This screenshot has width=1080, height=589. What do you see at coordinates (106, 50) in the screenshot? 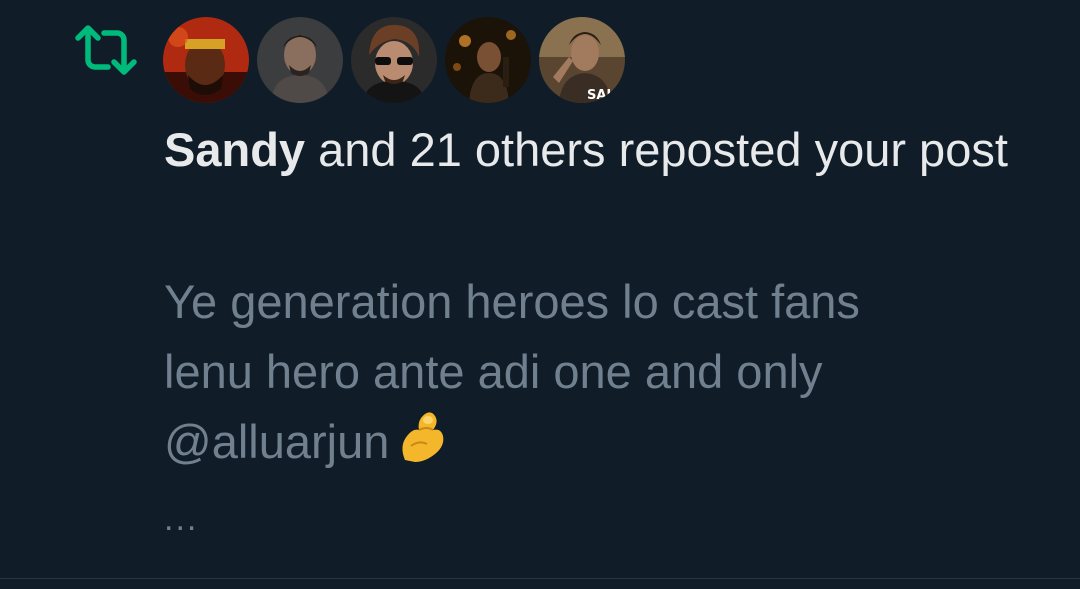
I see `repost-icon` at bounding box center [106, 50].